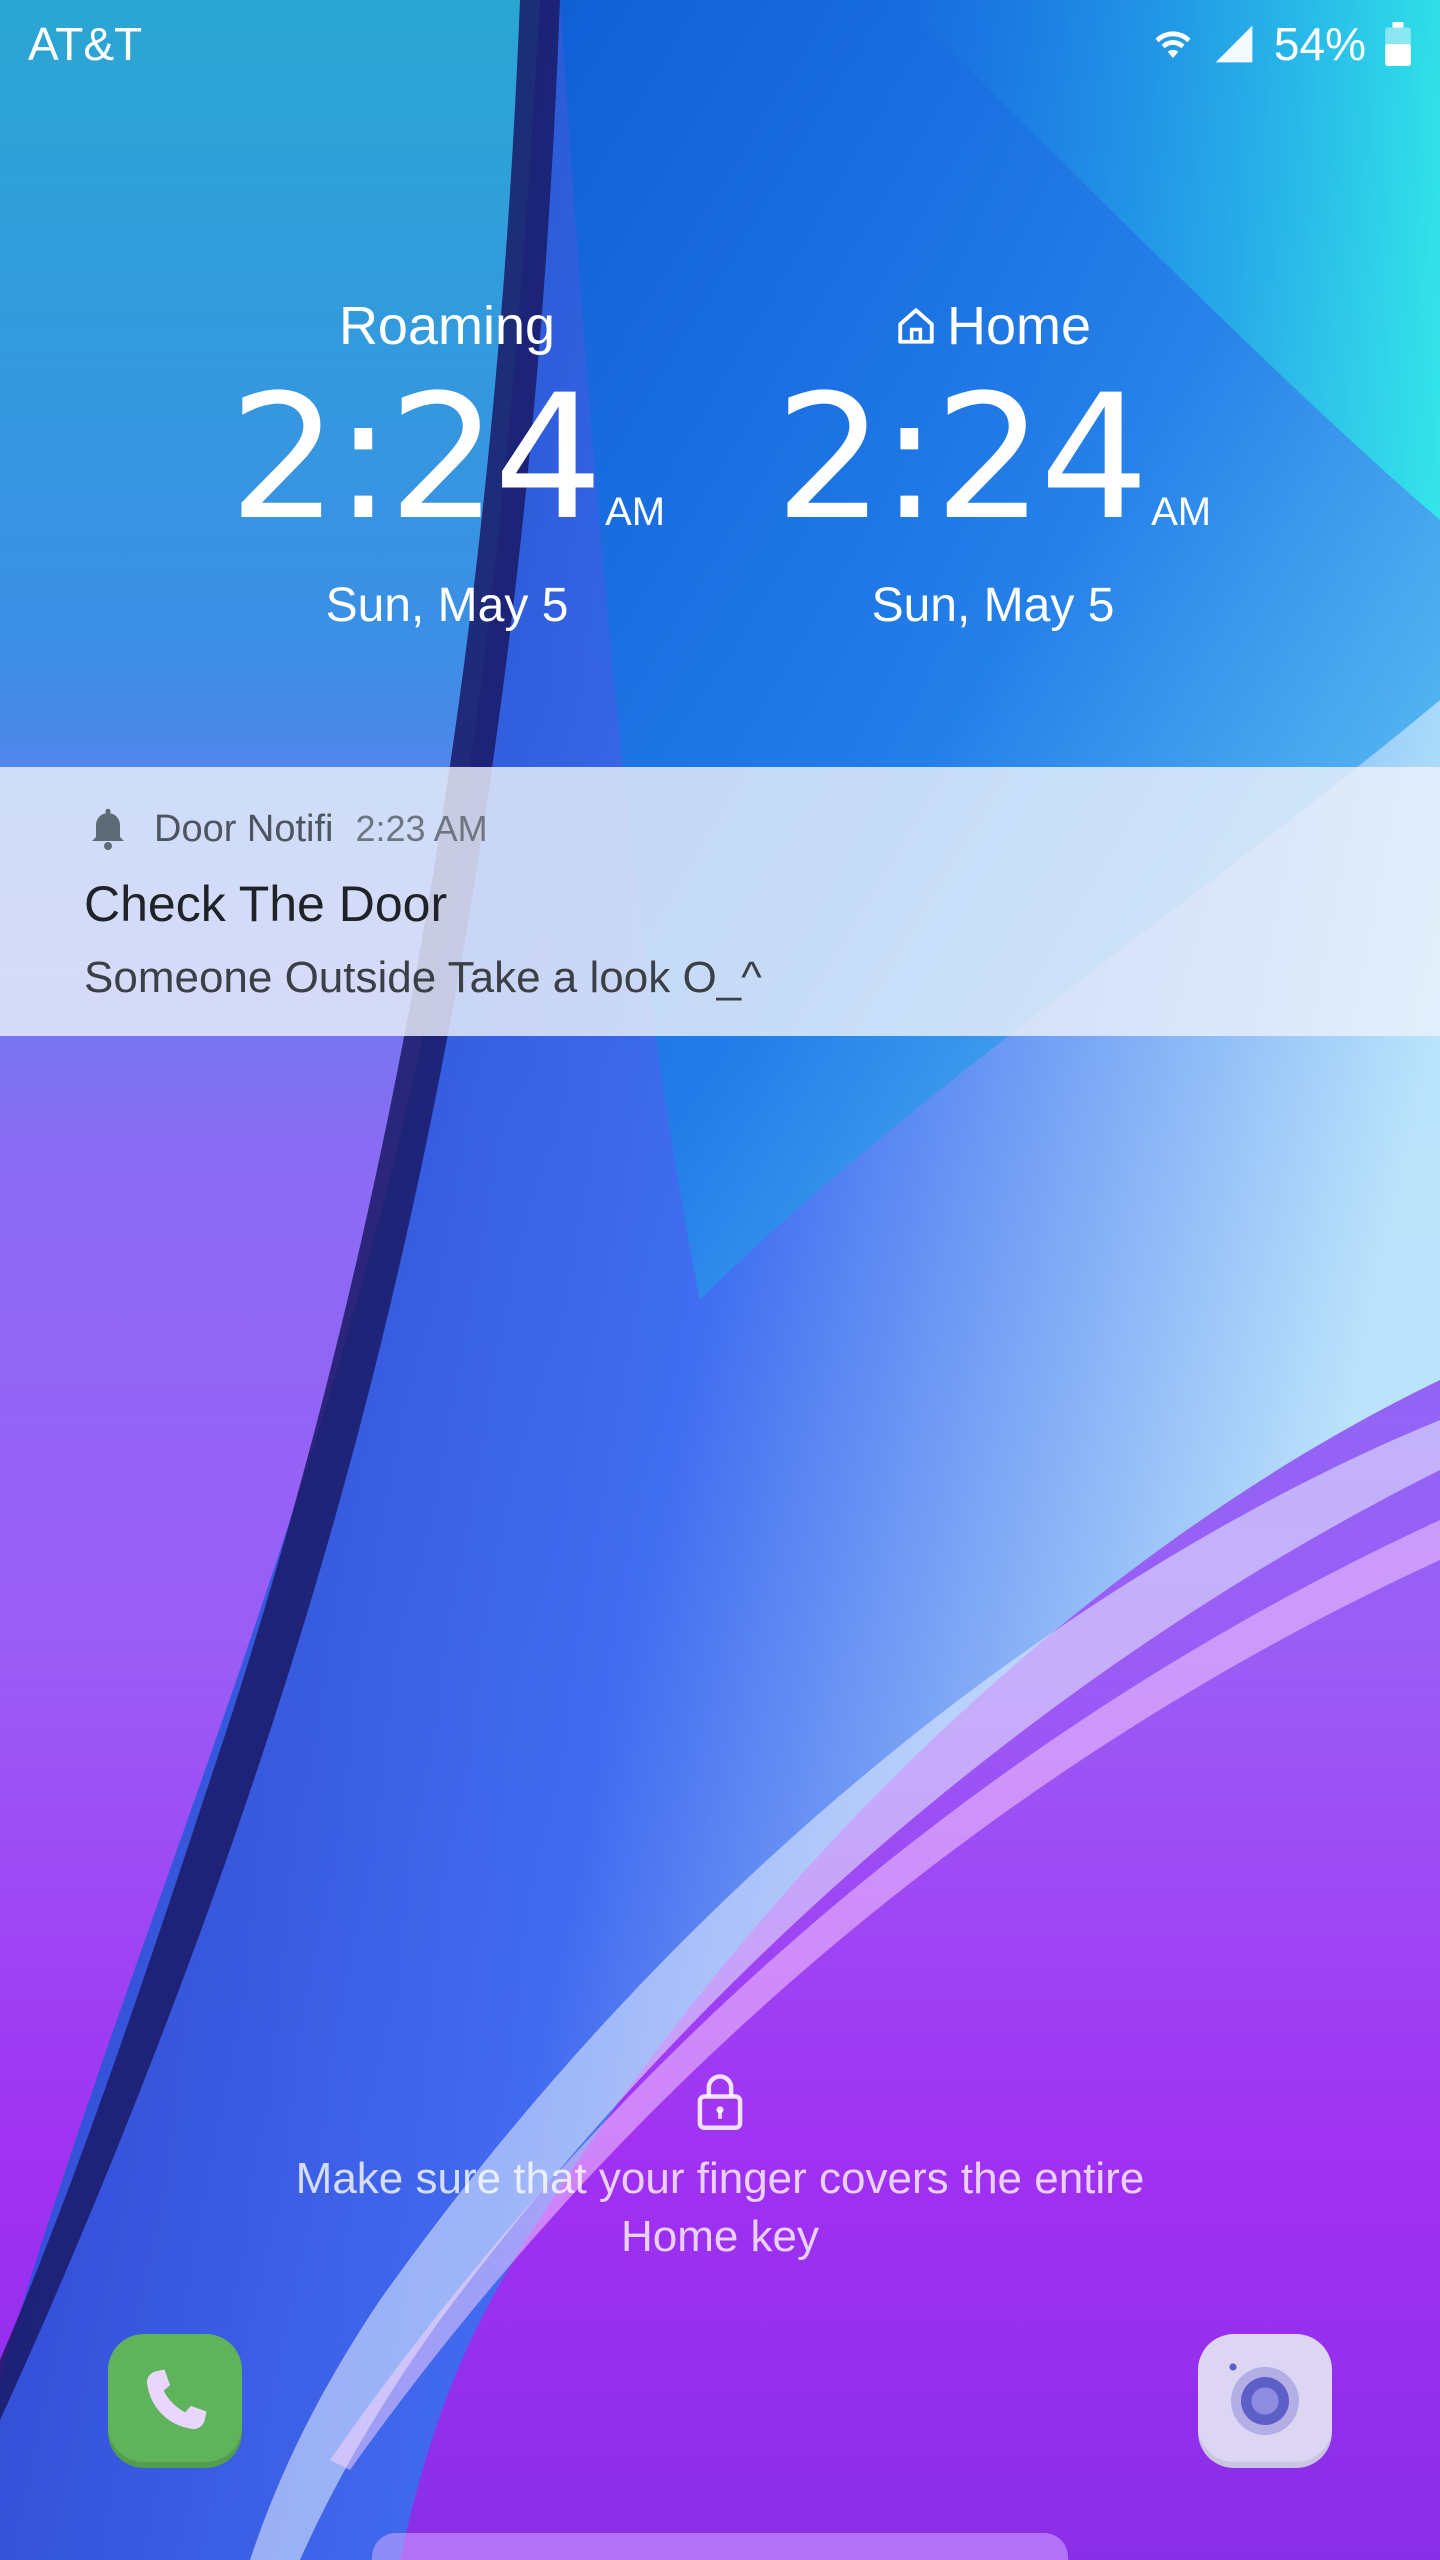 The height and width of the screenshot is (2560, 1440). What do you see at coordinates (720, 2102) in the screenshot?
I see `lock-icon` at bounding box center [720, 2102].